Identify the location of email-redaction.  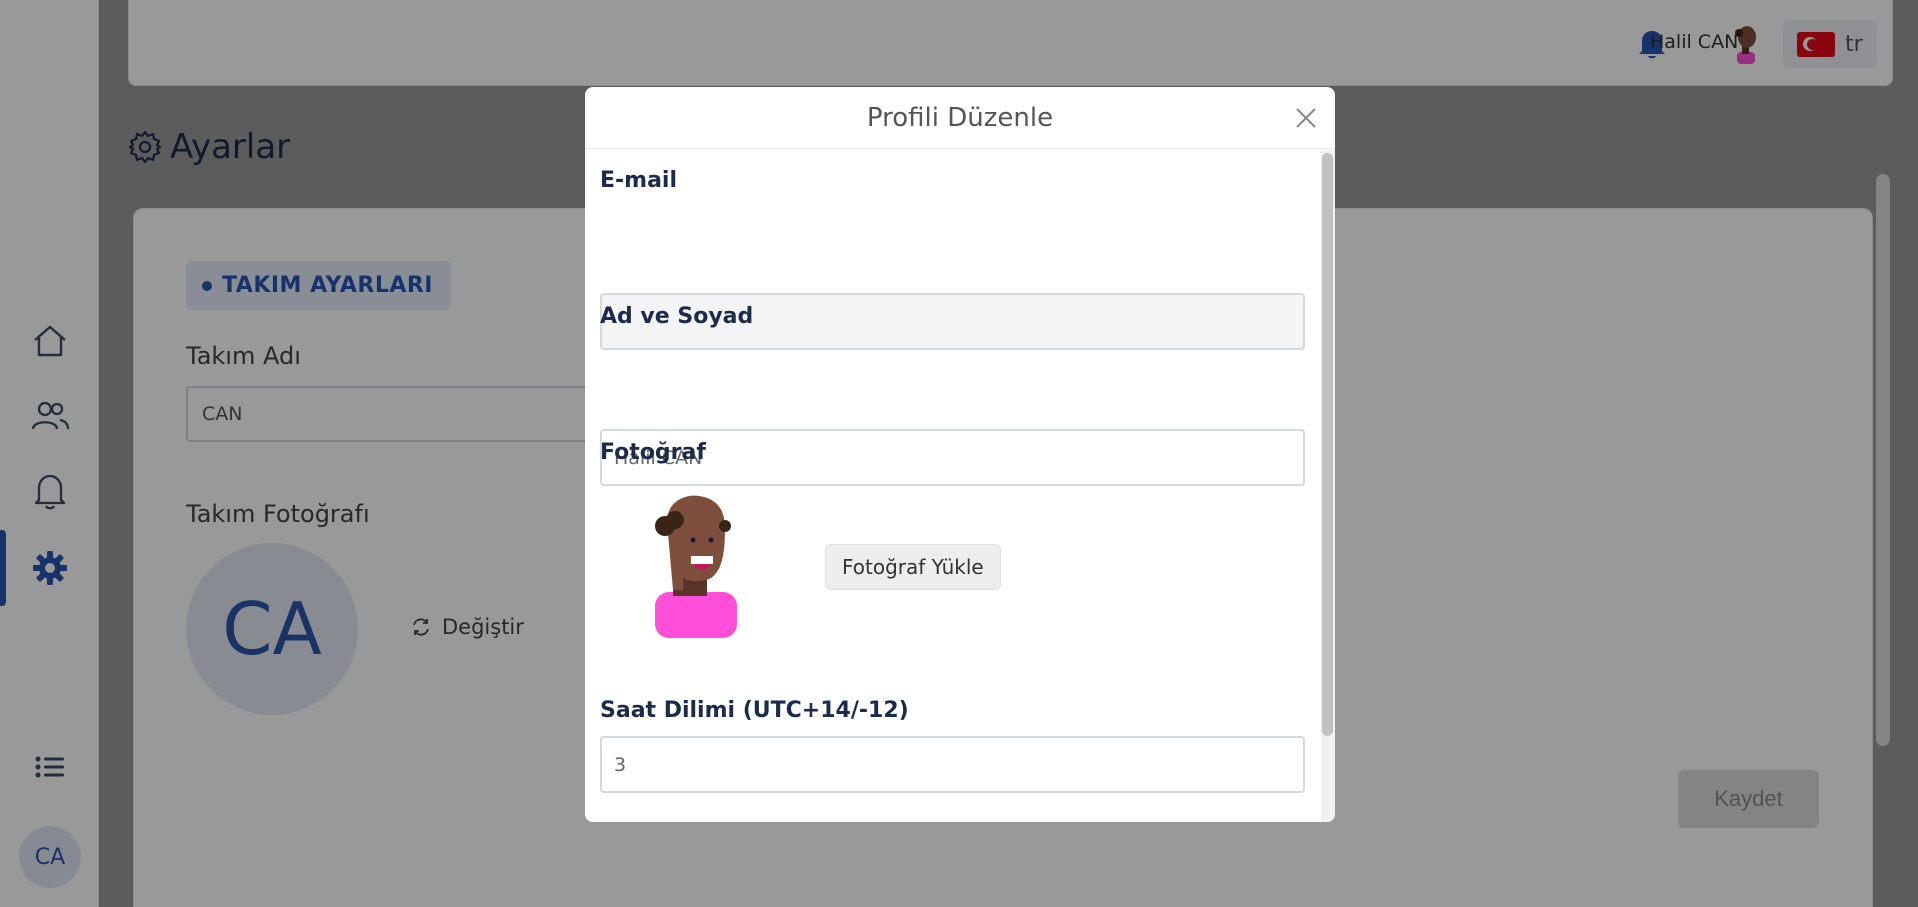
(737, 238).